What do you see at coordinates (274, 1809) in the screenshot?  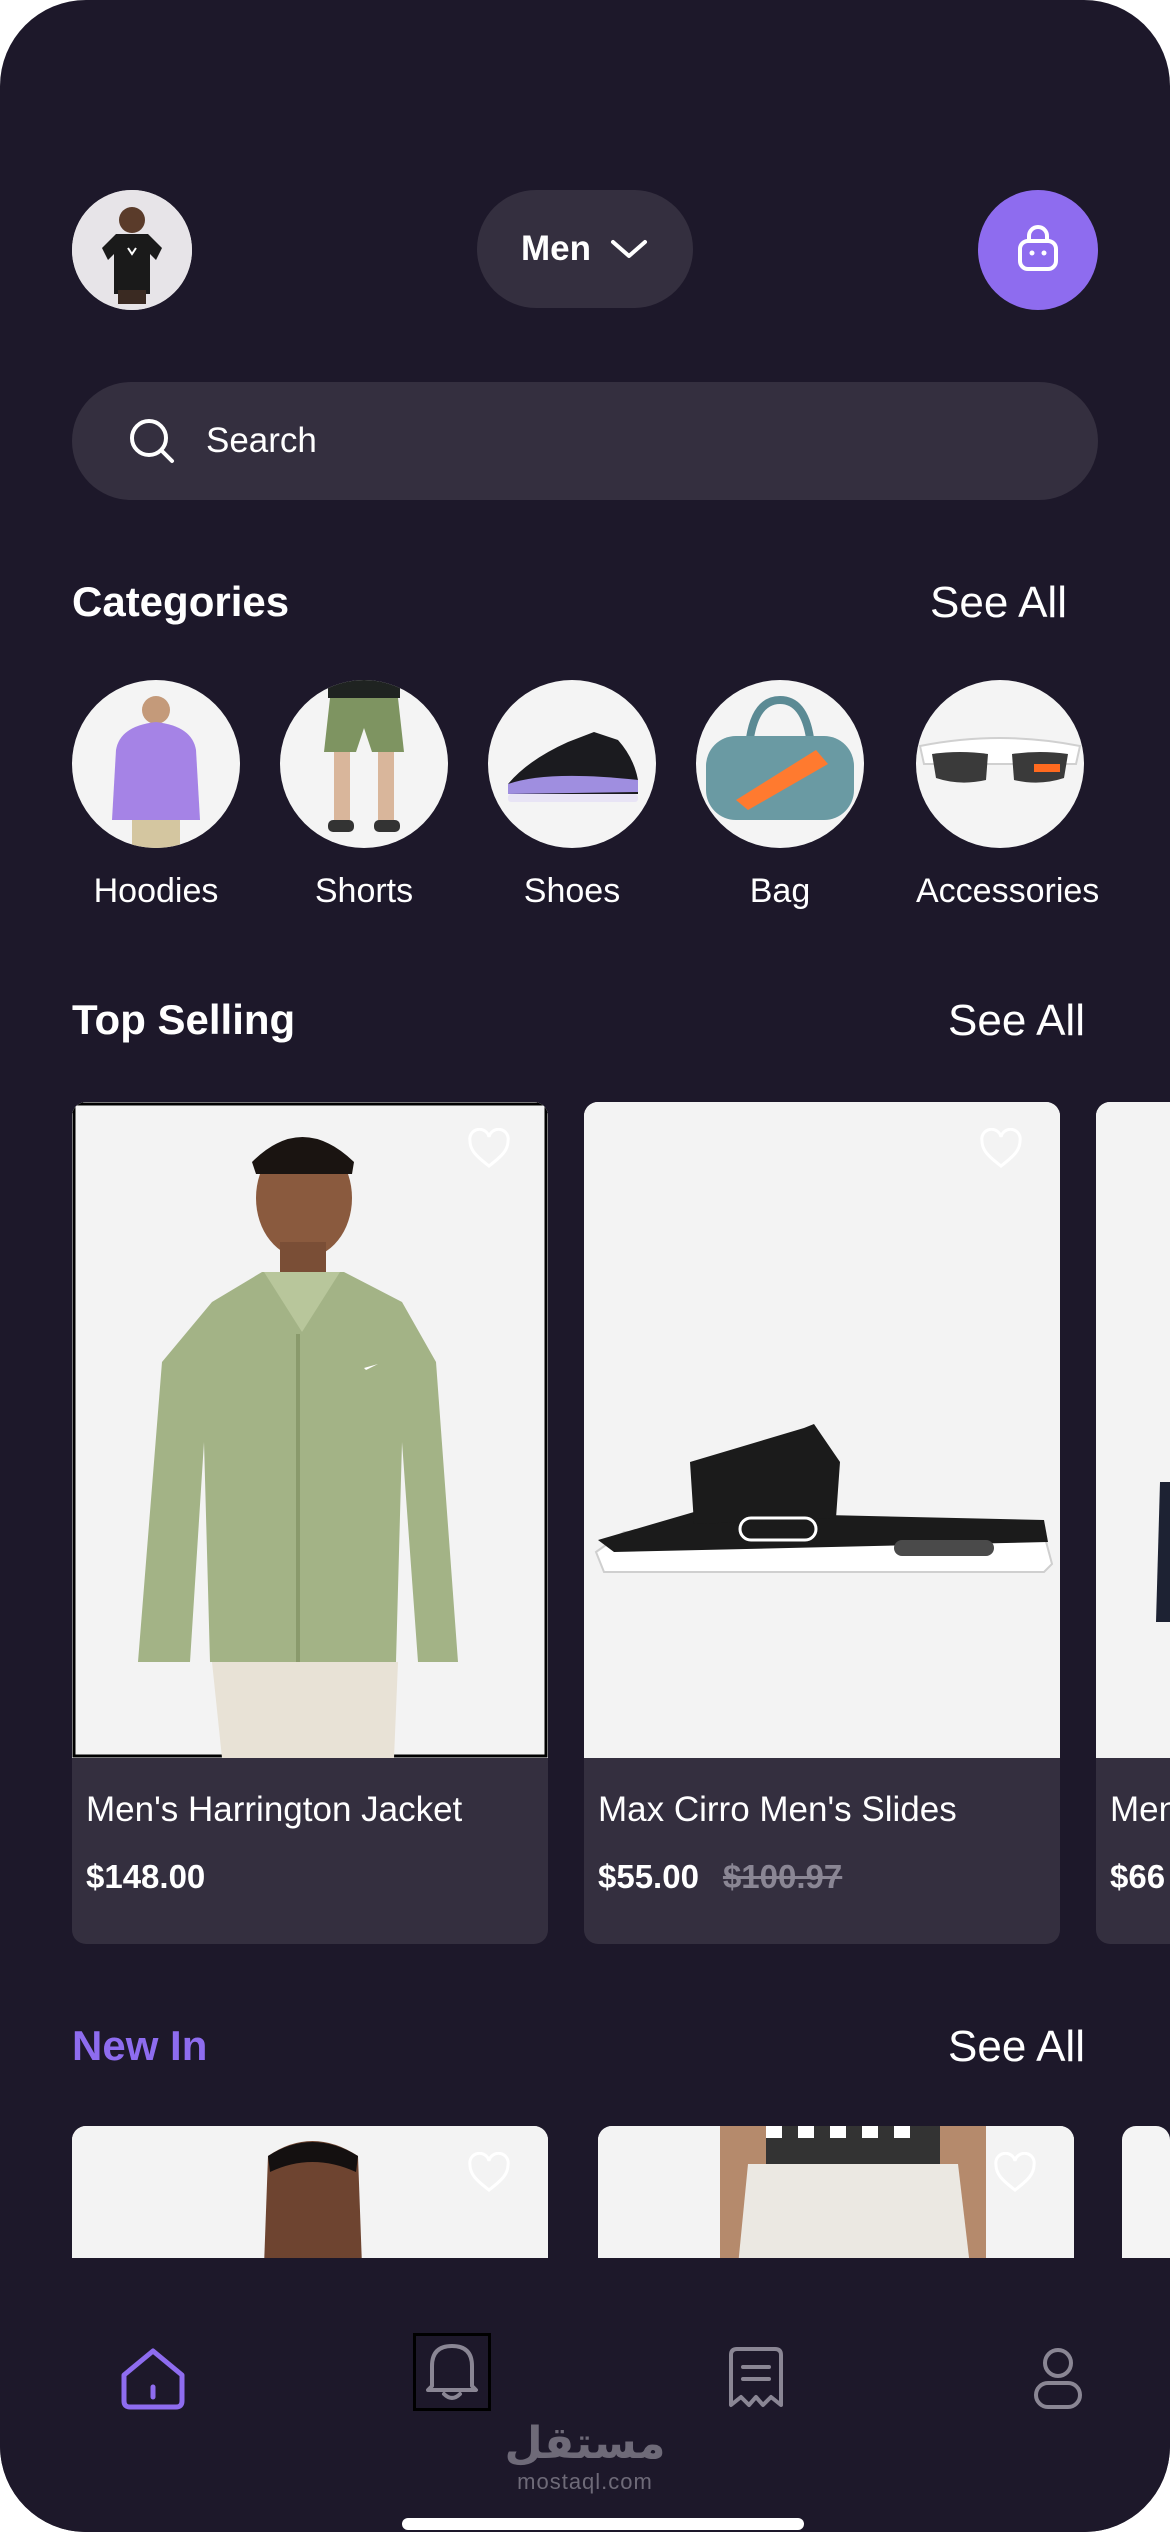 I see `product-name: Men's Harrington Jacket` at bounding box center [274, 1809].